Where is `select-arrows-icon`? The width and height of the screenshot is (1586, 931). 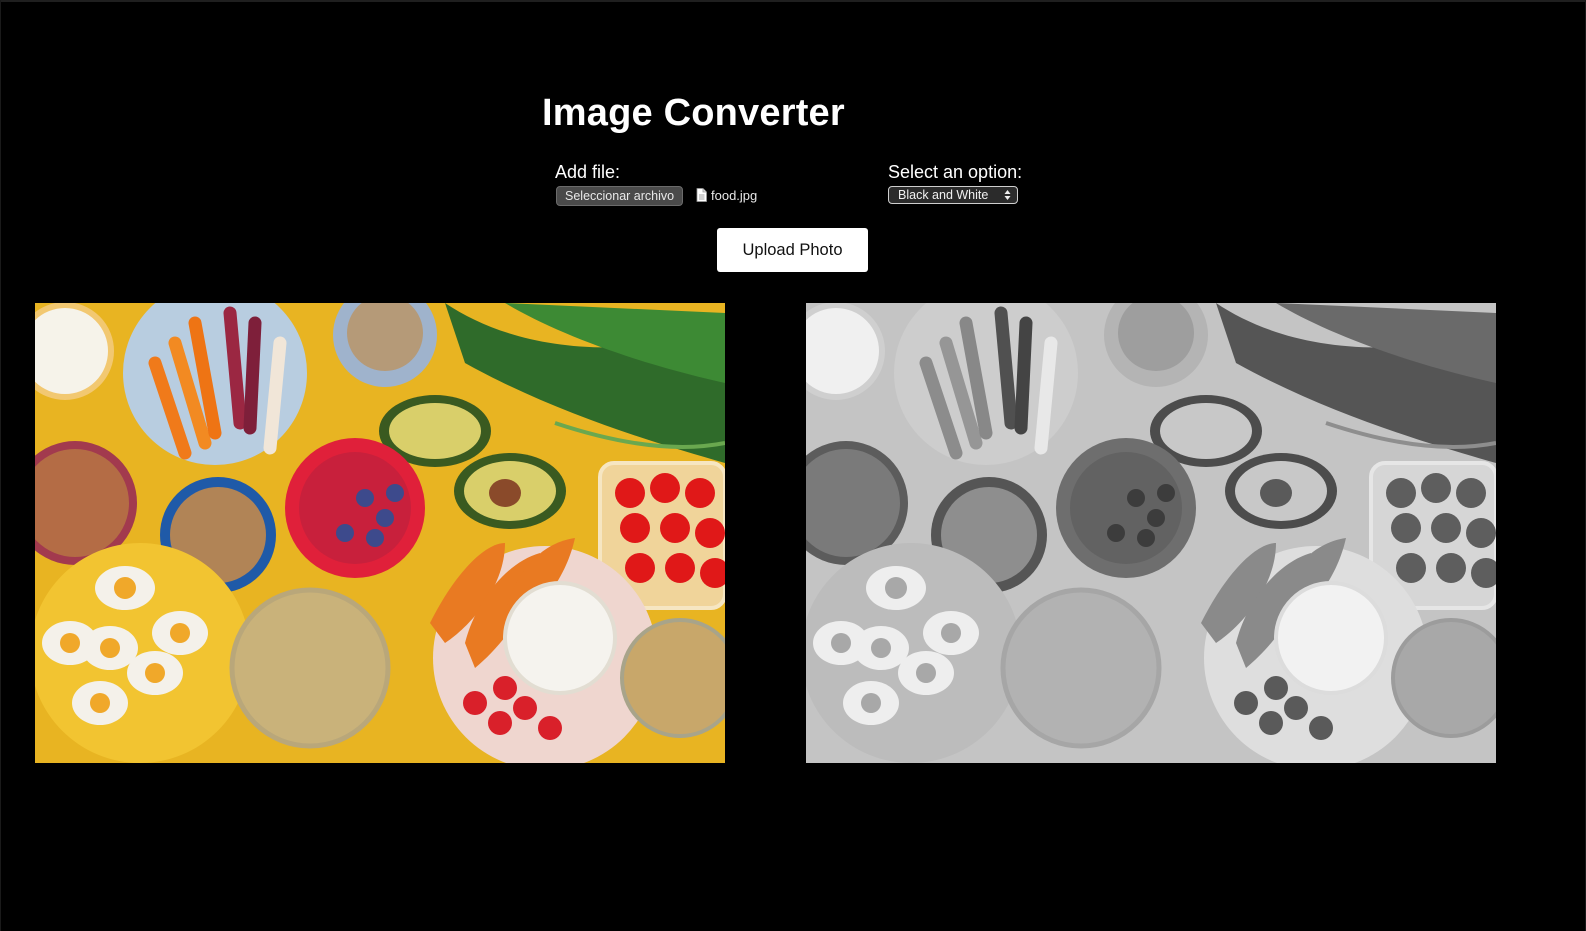
select-arrows-icon is located at coordinates (1007, 195).